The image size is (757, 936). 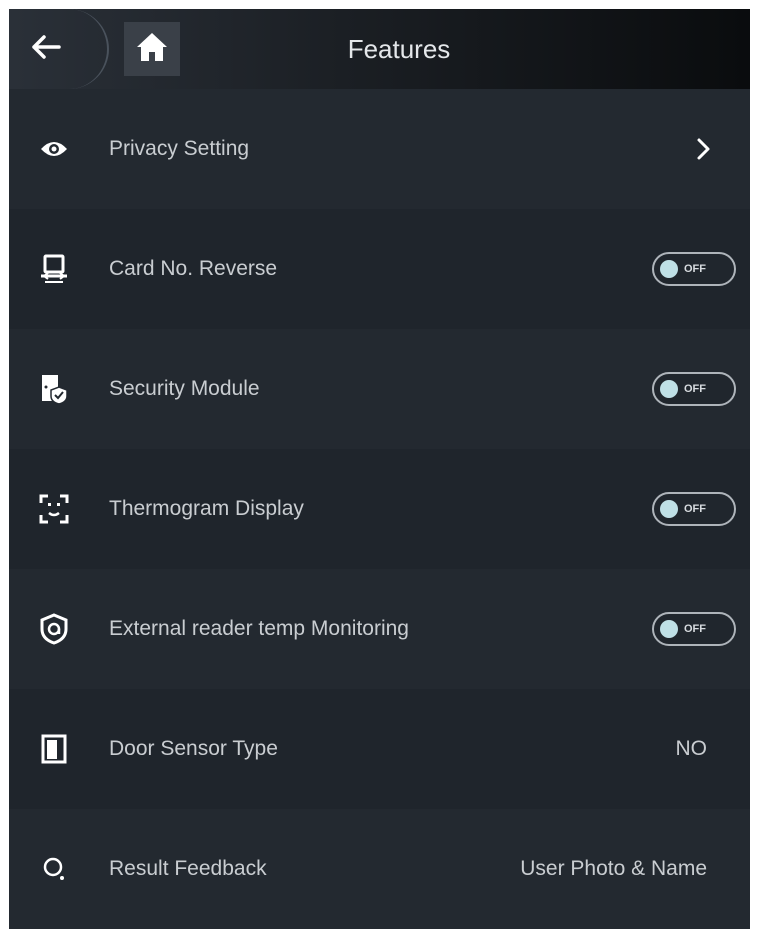 I want to click on thermogram-display-row: Thermogram Display OFF, so click(x=379, y=509).